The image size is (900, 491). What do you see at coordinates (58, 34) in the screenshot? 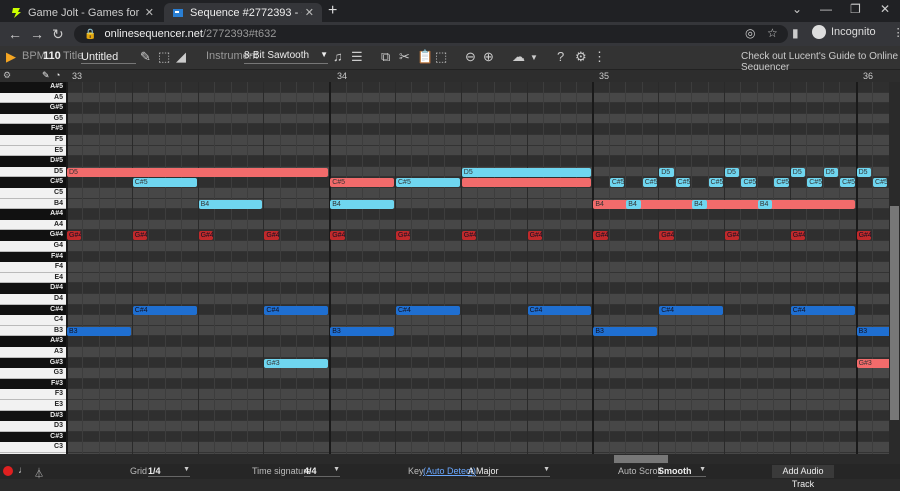
I see `reload-icon: ↻` at bounding box center [58, 34].